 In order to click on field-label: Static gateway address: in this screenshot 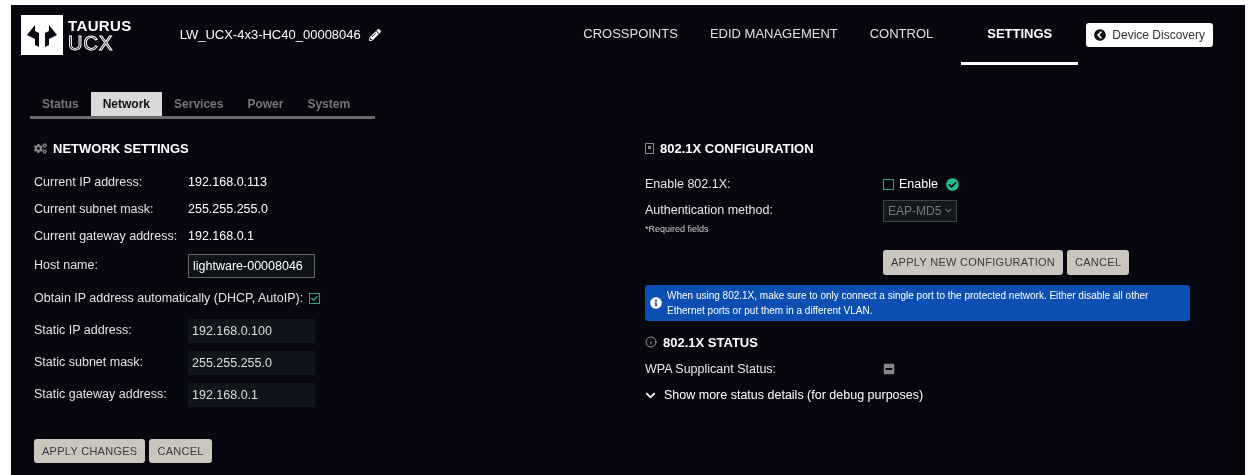, I will do `click(101, 395)`.